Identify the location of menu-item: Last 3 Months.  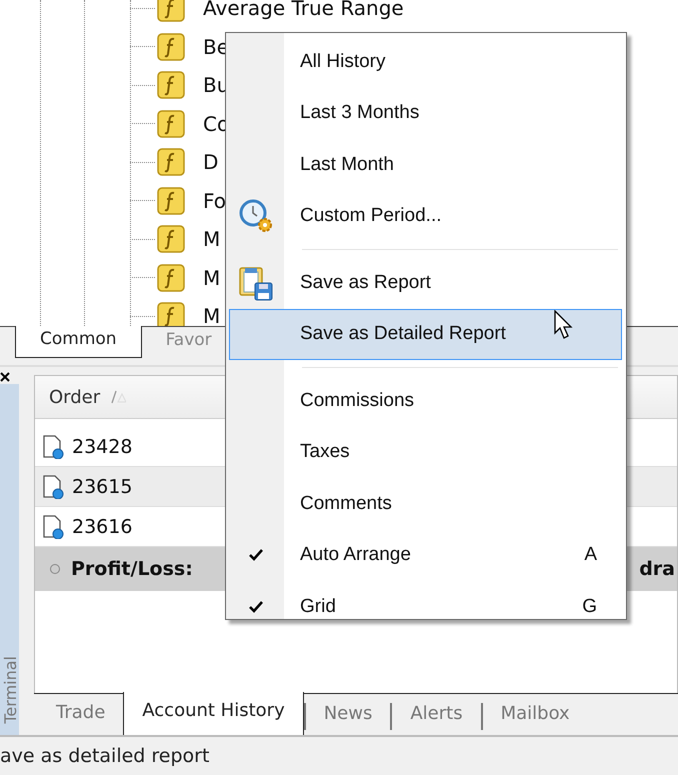
(425, 113).